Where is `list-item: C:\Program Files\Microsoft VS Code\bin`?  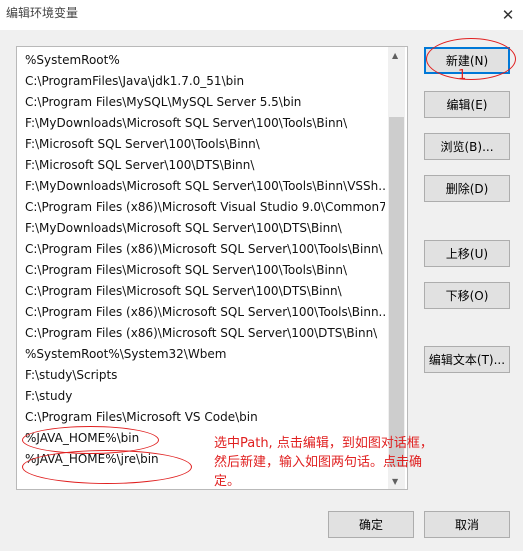 list-item: C:\Program Files\Microsoft VS Code\bin is located at coordinates (205, 417).